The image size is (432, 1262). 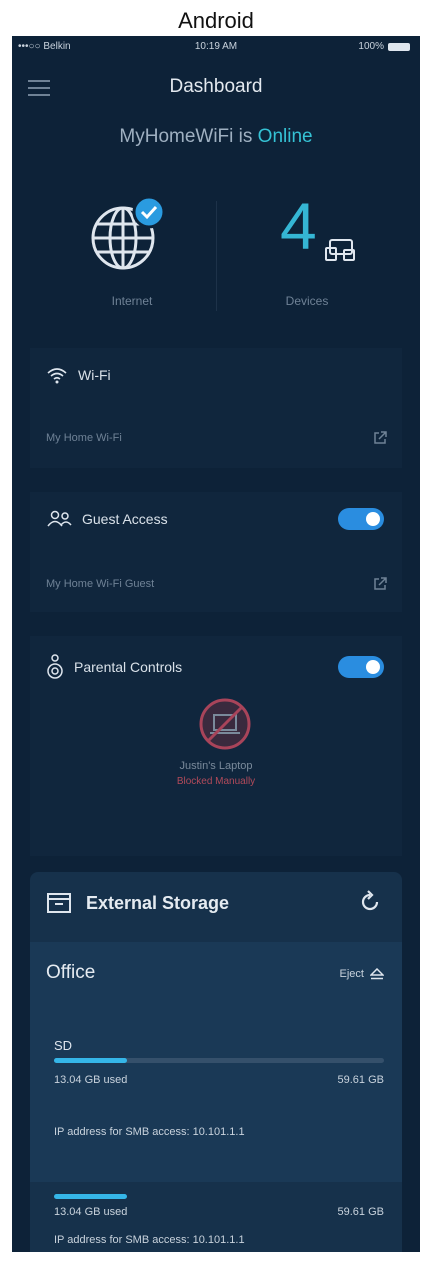 I want to click on globe-check-icon, so click(x=128, y=232).